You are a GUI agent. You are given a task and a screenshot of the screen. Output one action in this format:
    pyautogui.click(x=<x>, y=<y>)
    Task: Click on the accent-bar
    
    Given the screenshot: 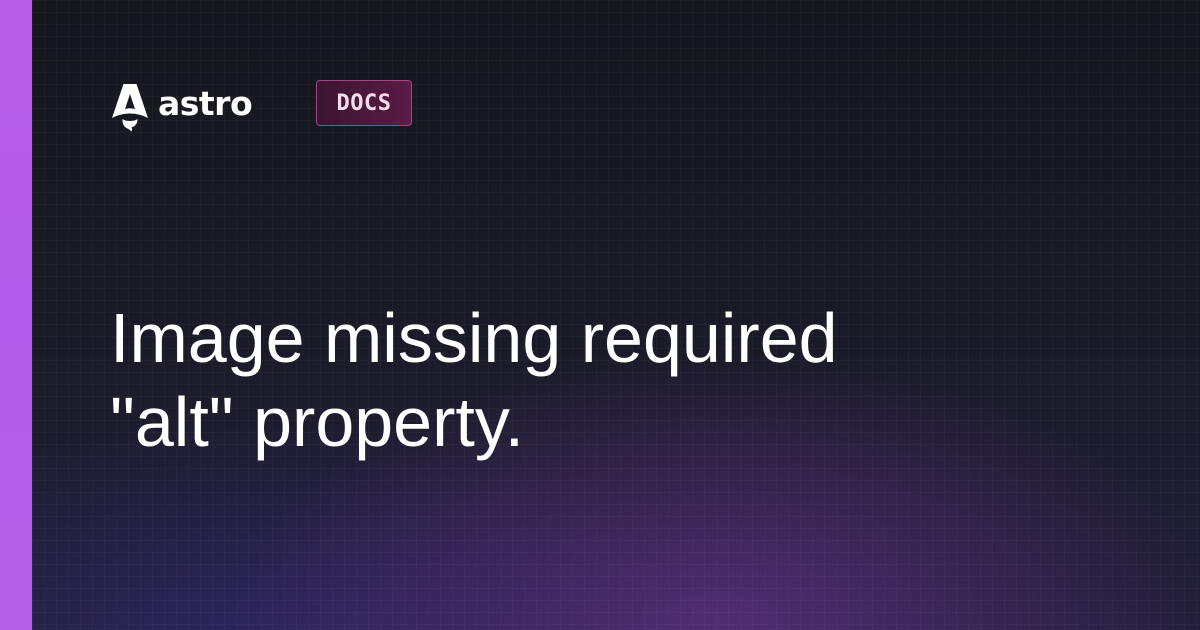 What is the action you would take?
    pyautogui.click(x=16, y=315)
    